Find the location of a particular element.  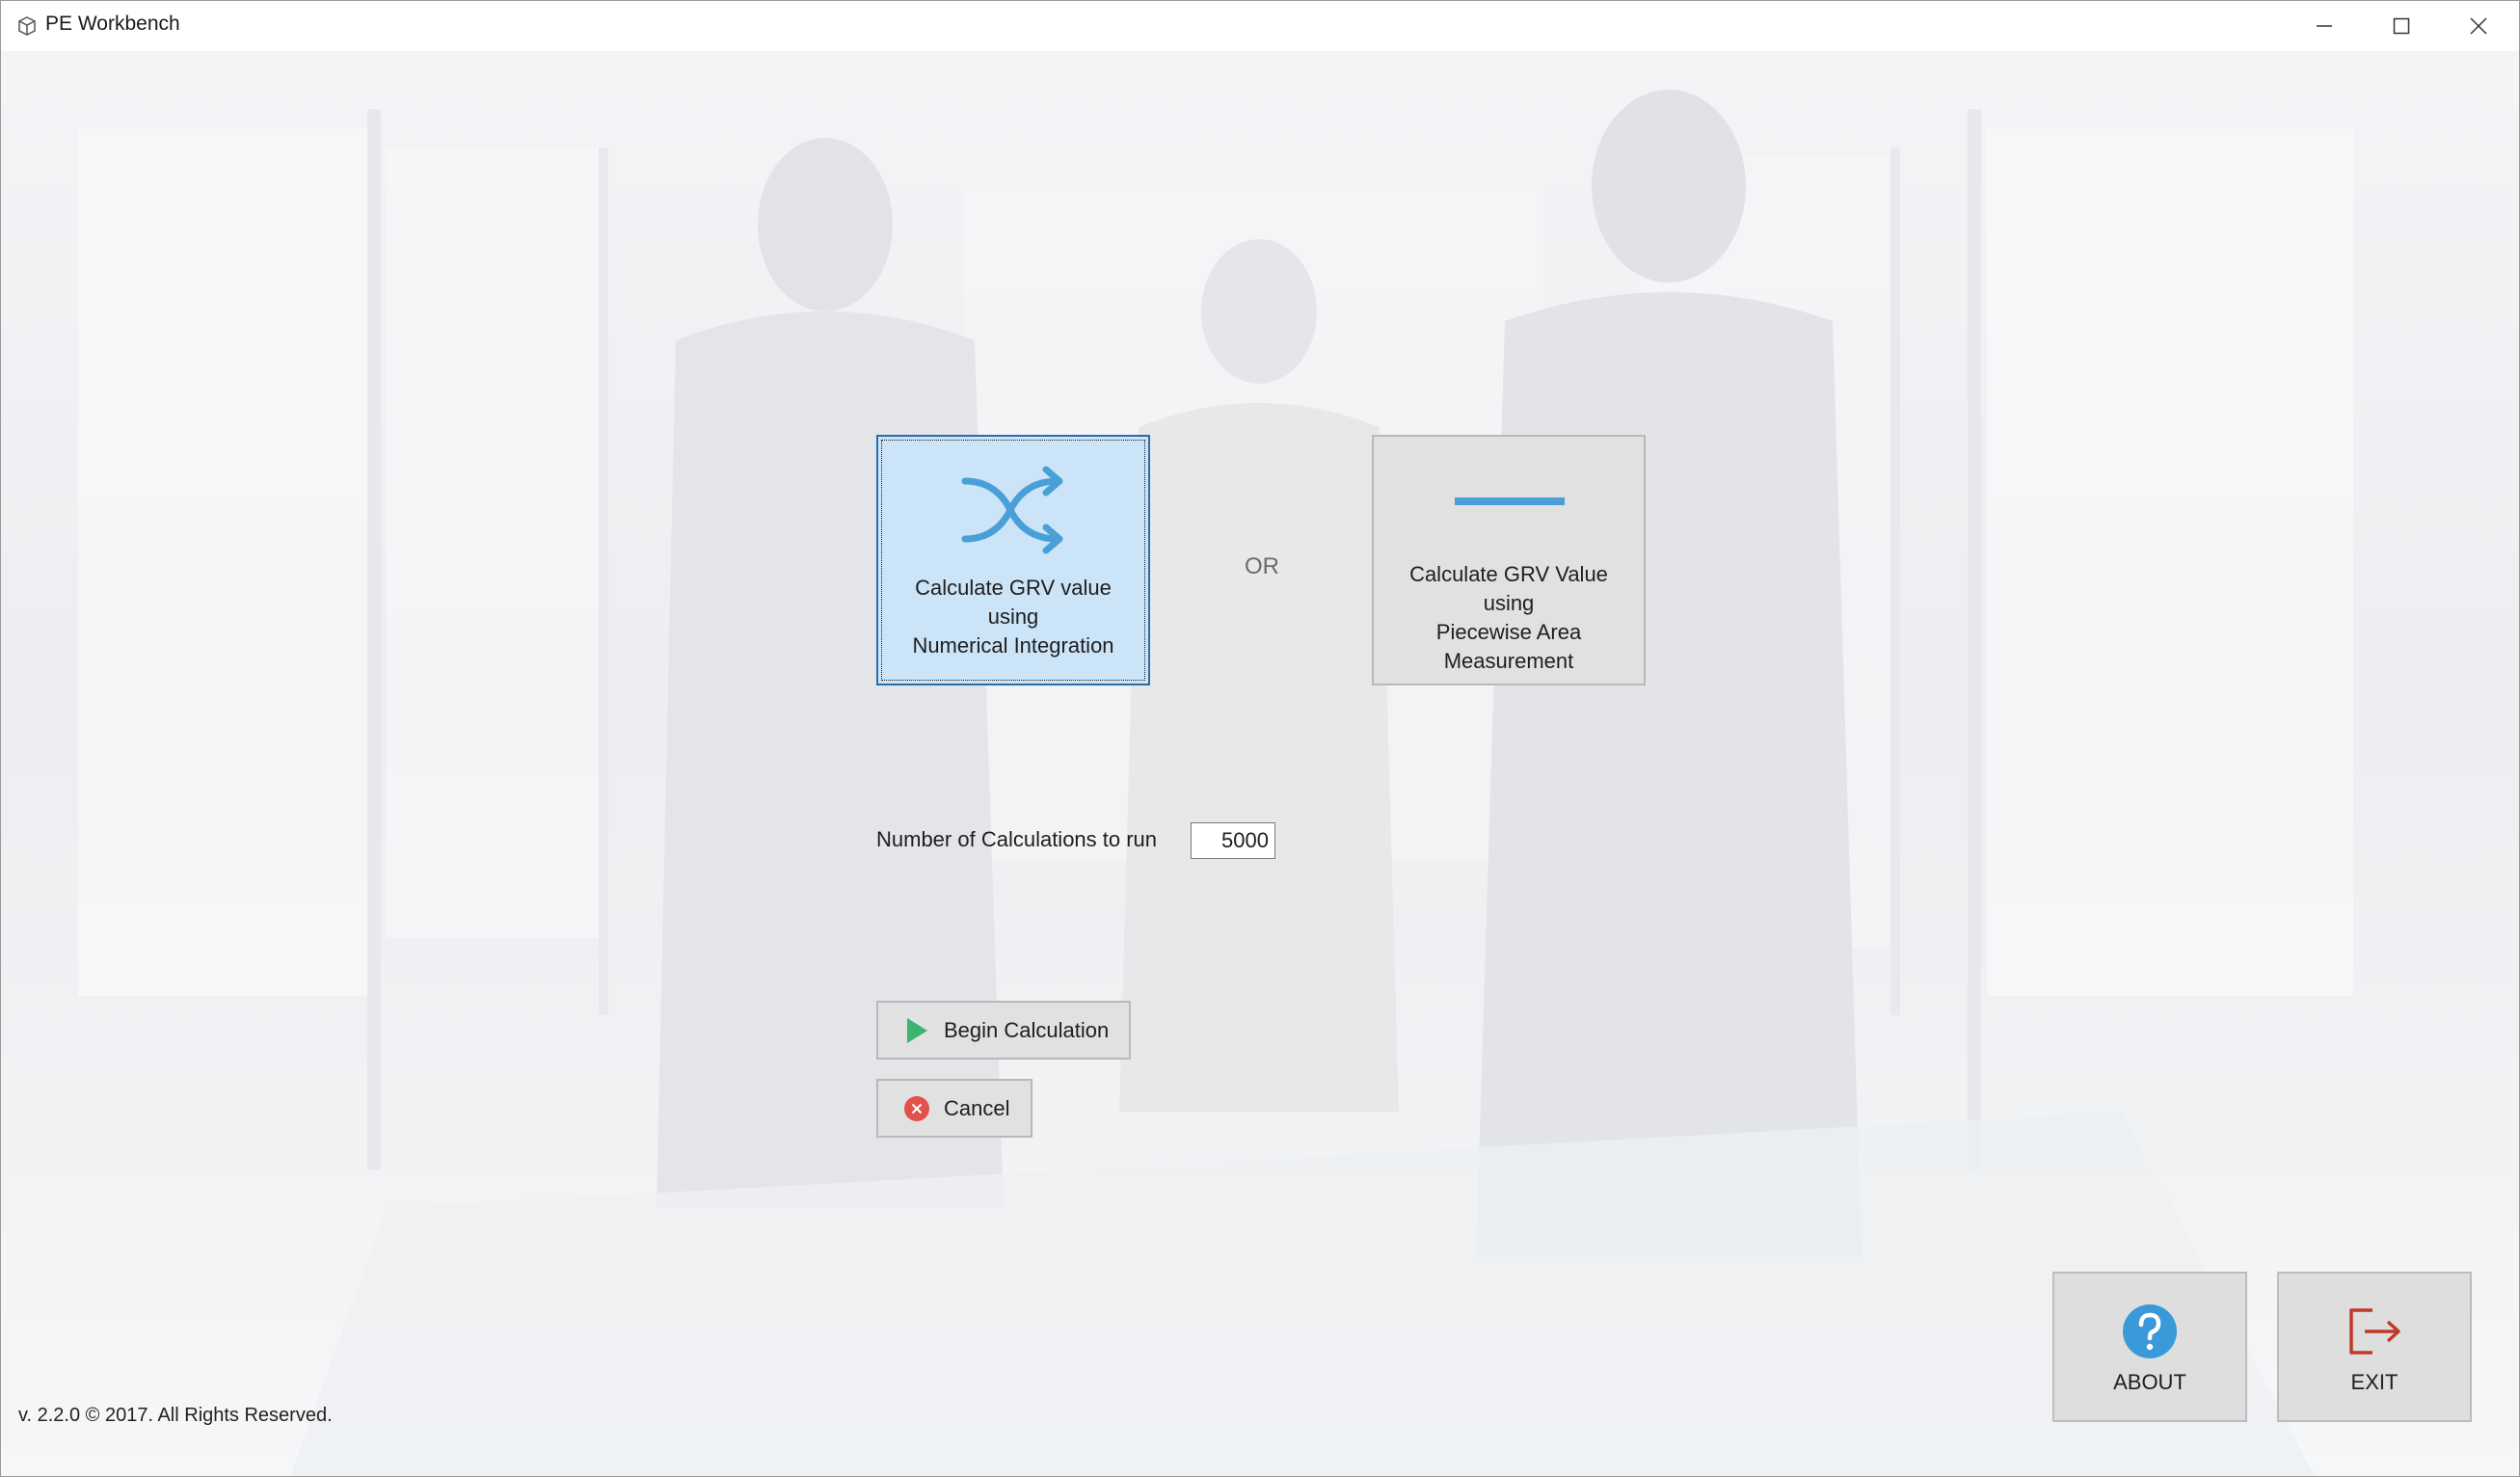

help-icon is located at coordinates (2150, 1331).